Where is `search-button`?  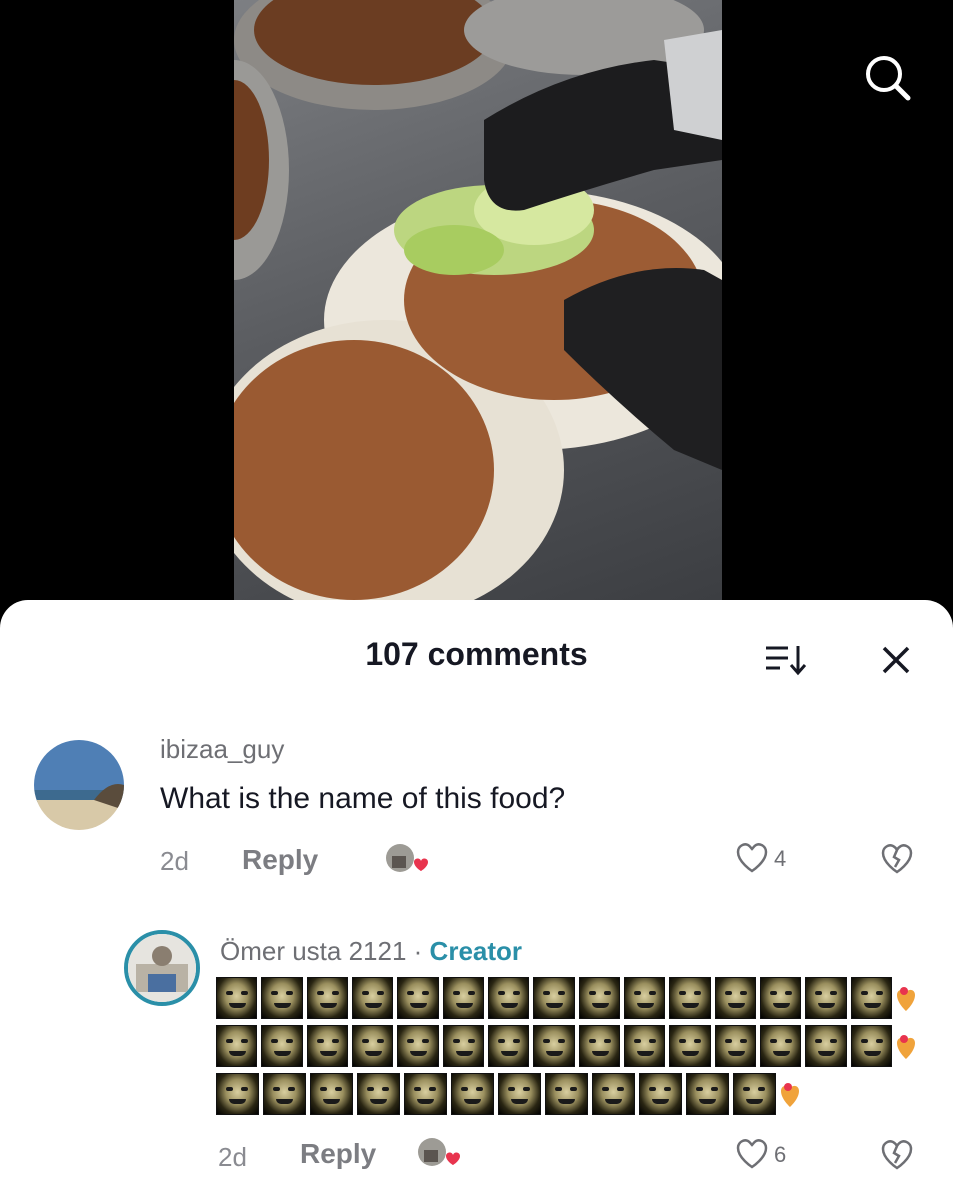 search-button is located at coordinates (888, 78).